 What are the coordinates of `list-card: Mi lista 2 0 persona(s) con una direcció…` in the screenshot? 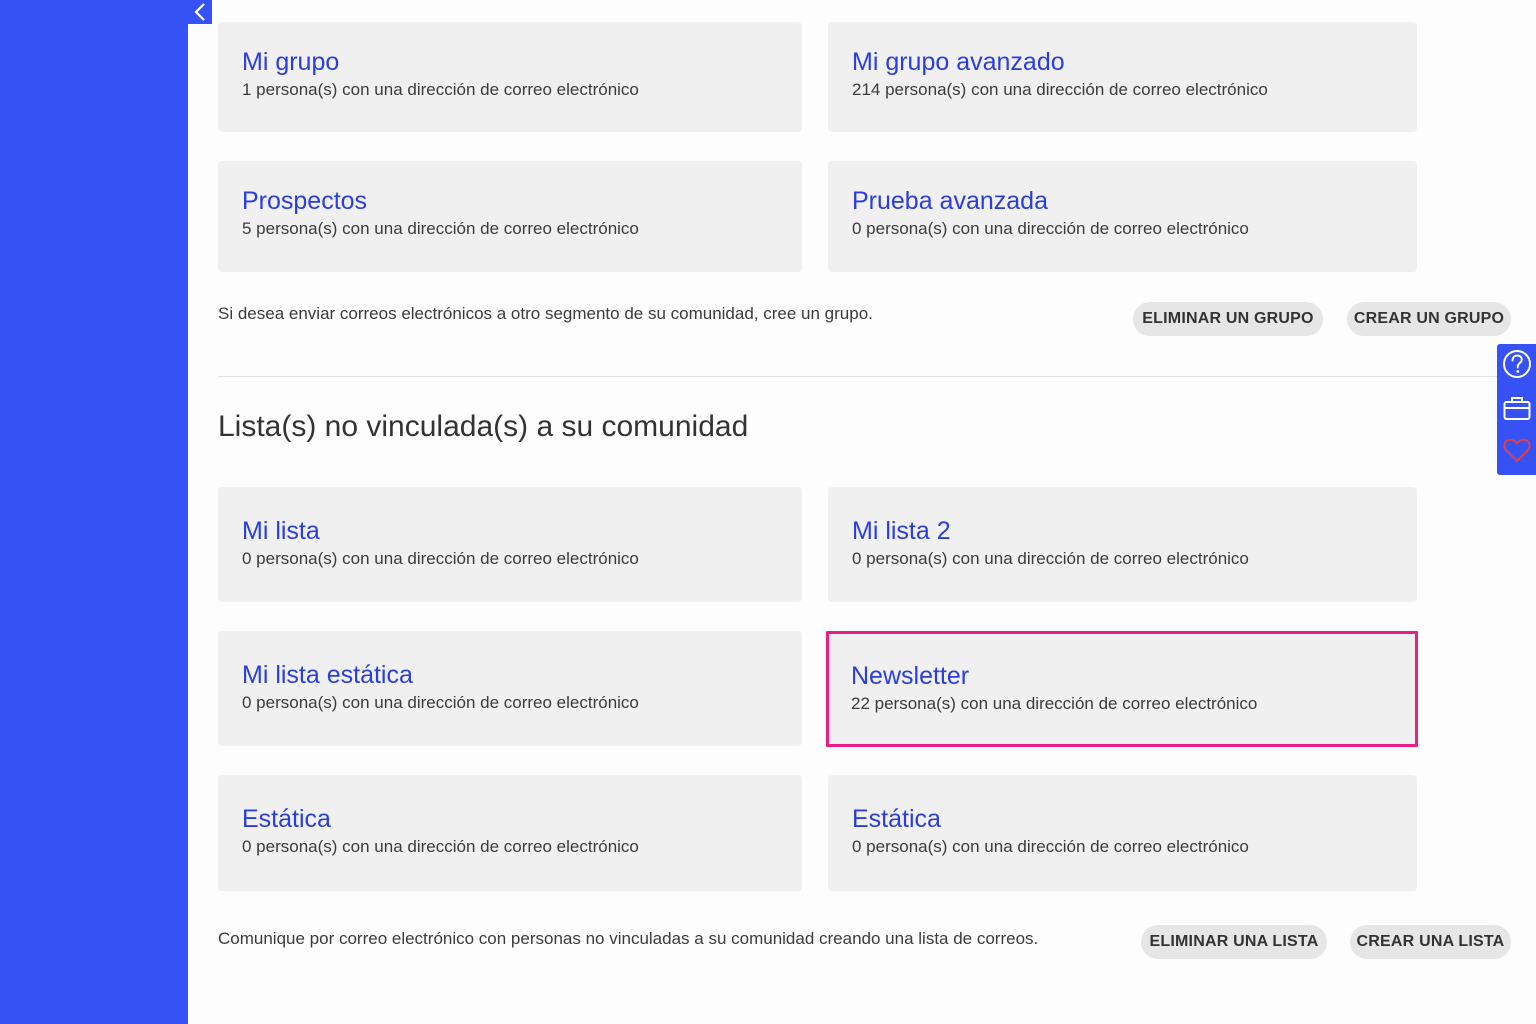 It's located at (1122, 544).